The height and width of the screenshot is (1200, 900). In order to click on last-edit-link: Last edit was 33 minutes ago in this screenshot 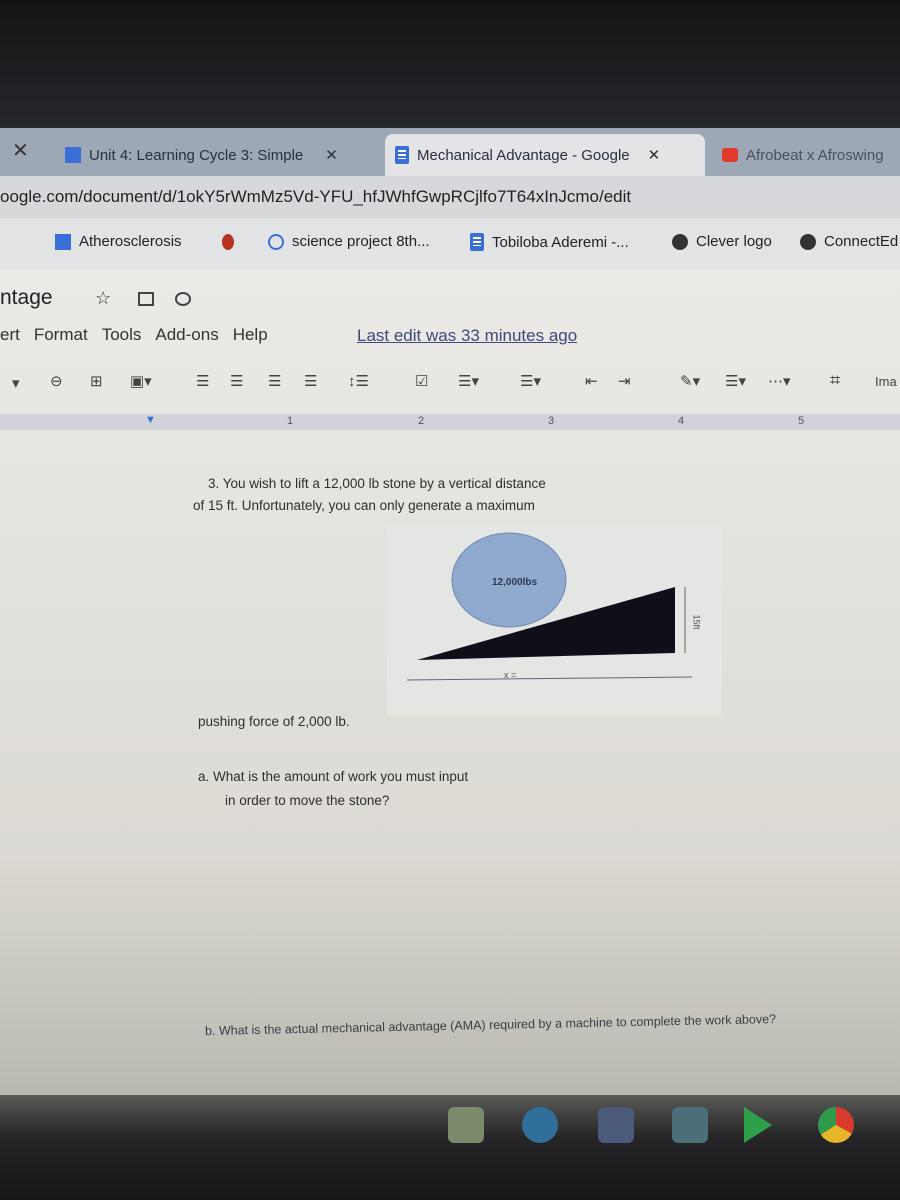, I will do `click(467, 336)`.